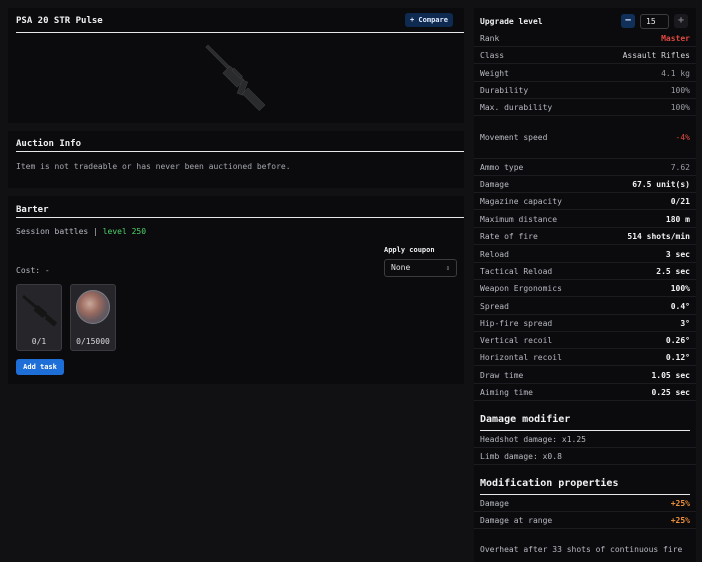  What do you see at coordinates (661, 184) in the screenshot?
I see `stat-value: 67.5 unit(s)` at bounding box center [661, 184].